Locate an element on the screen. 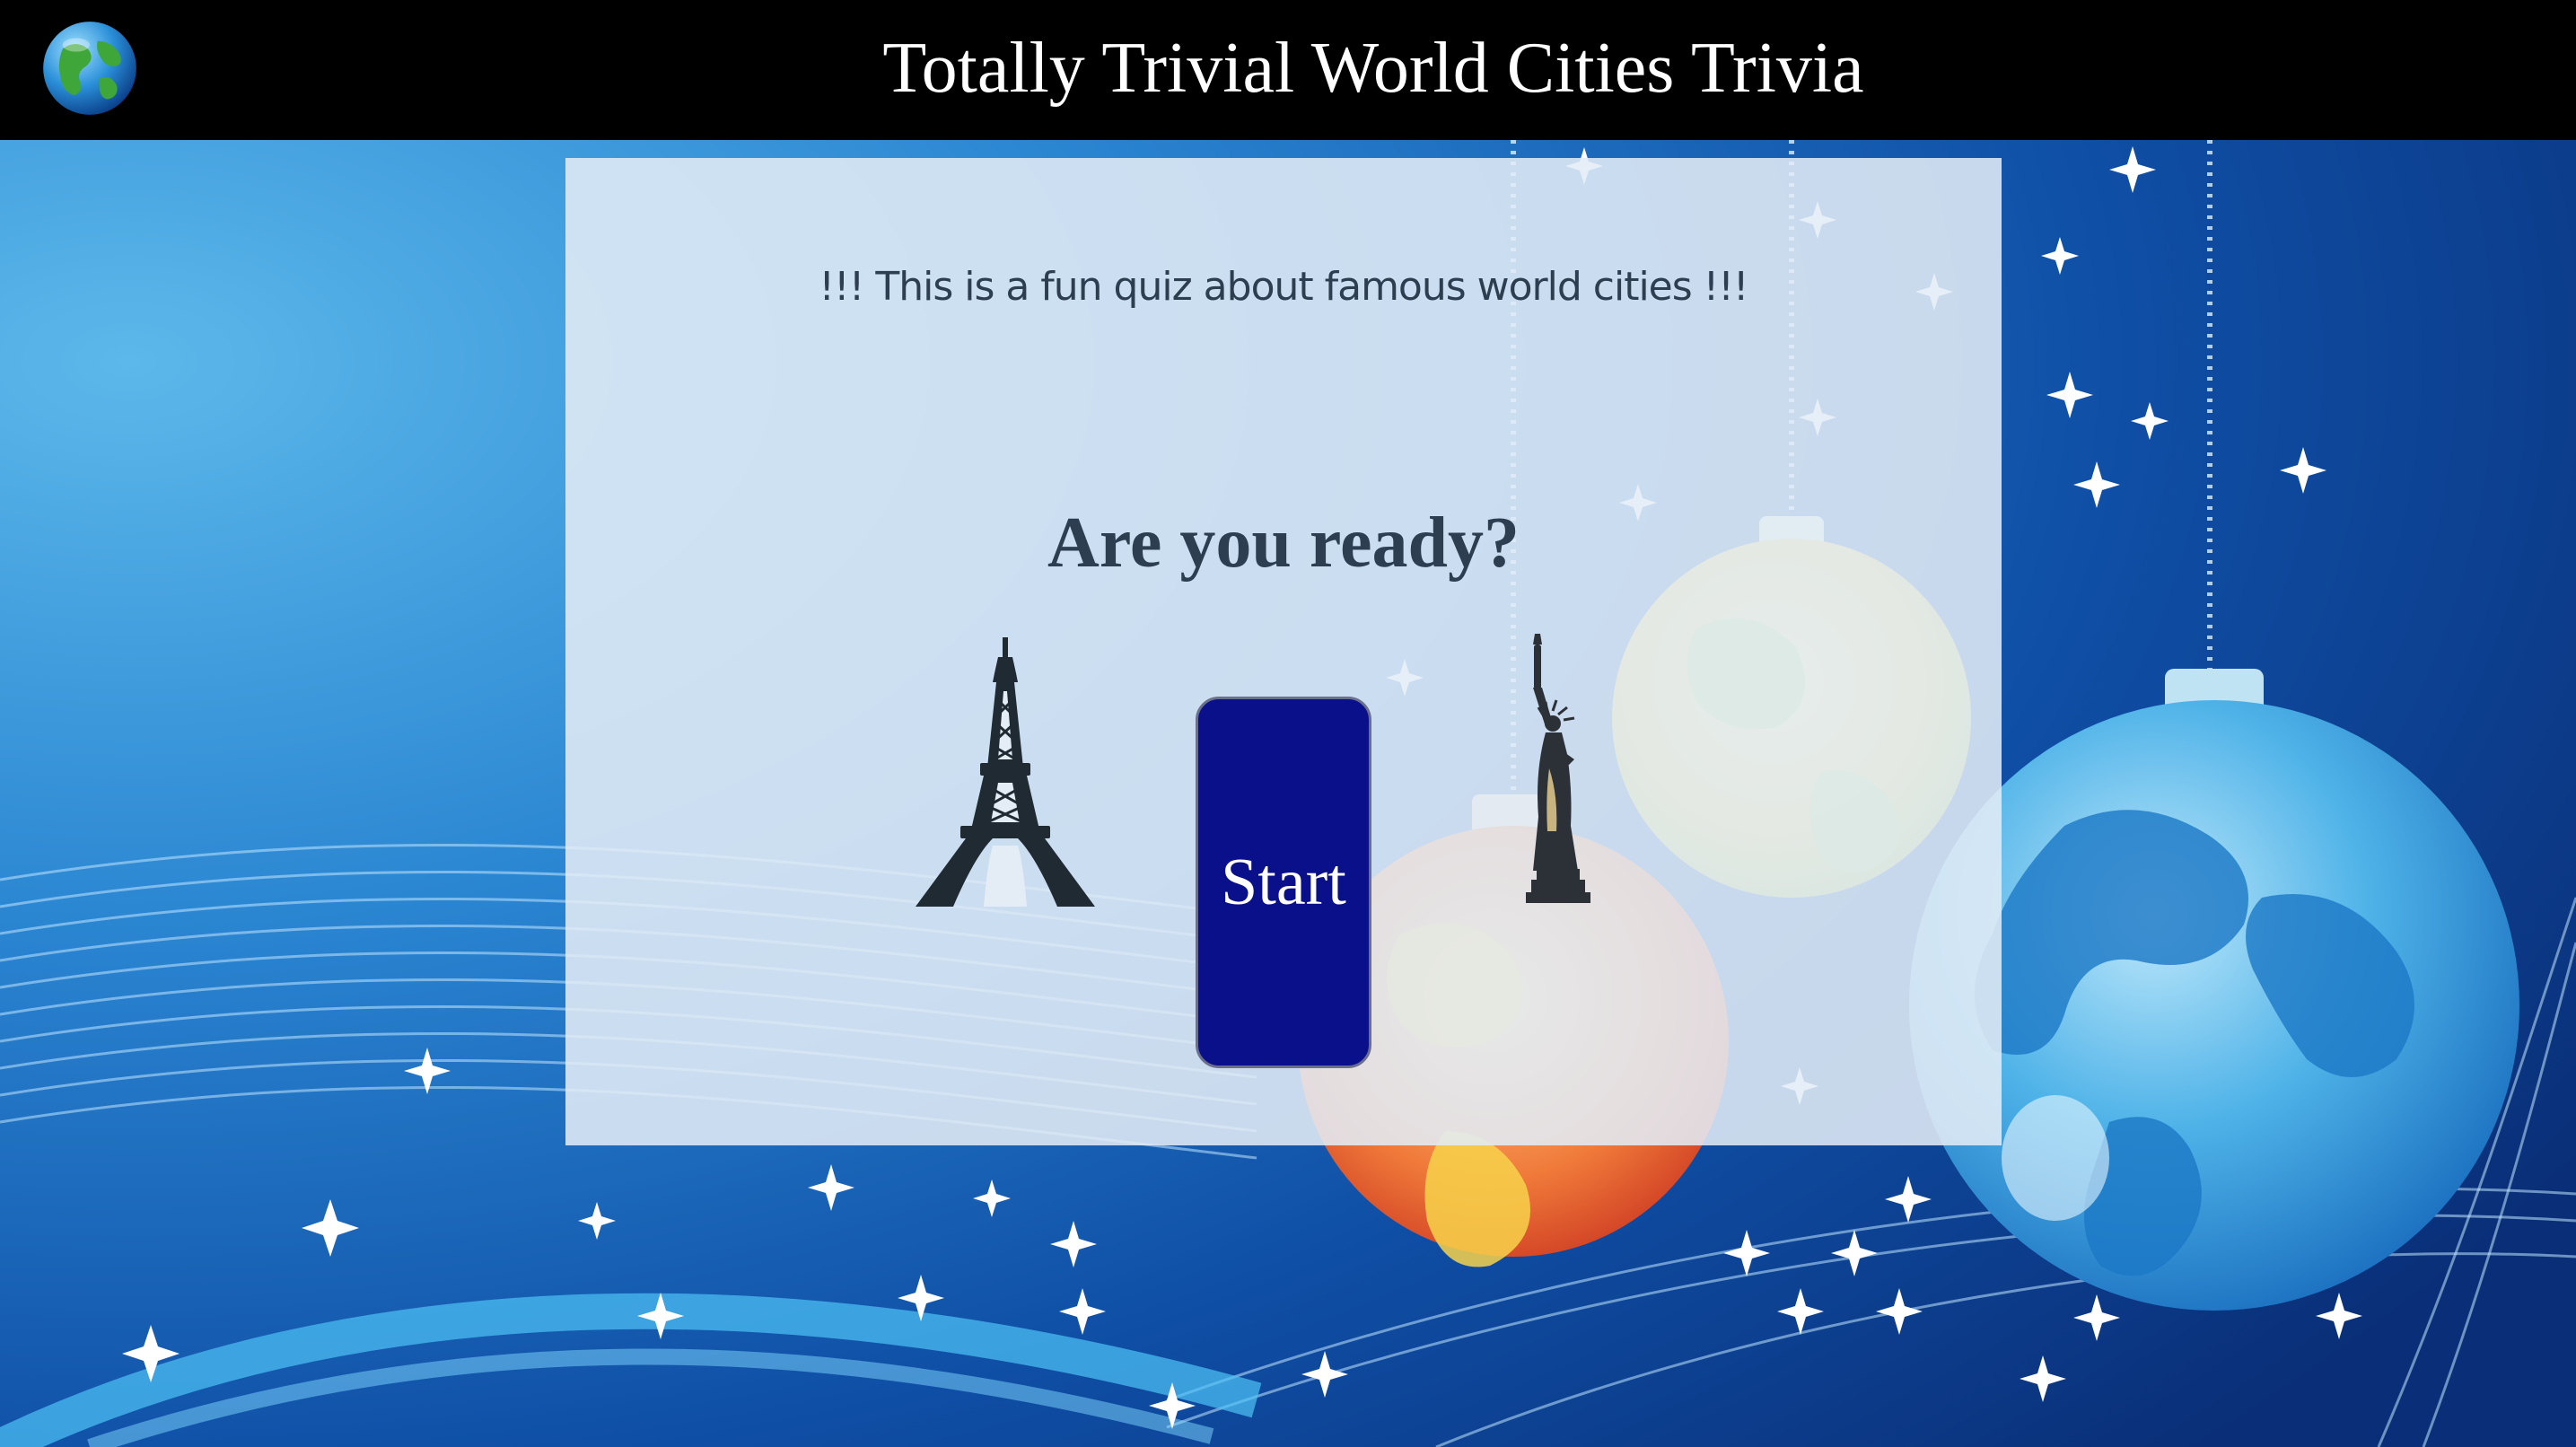 The width and height of the screenshot is (2576, 1447). start-button: Start is located at coordinates (1283, 882).